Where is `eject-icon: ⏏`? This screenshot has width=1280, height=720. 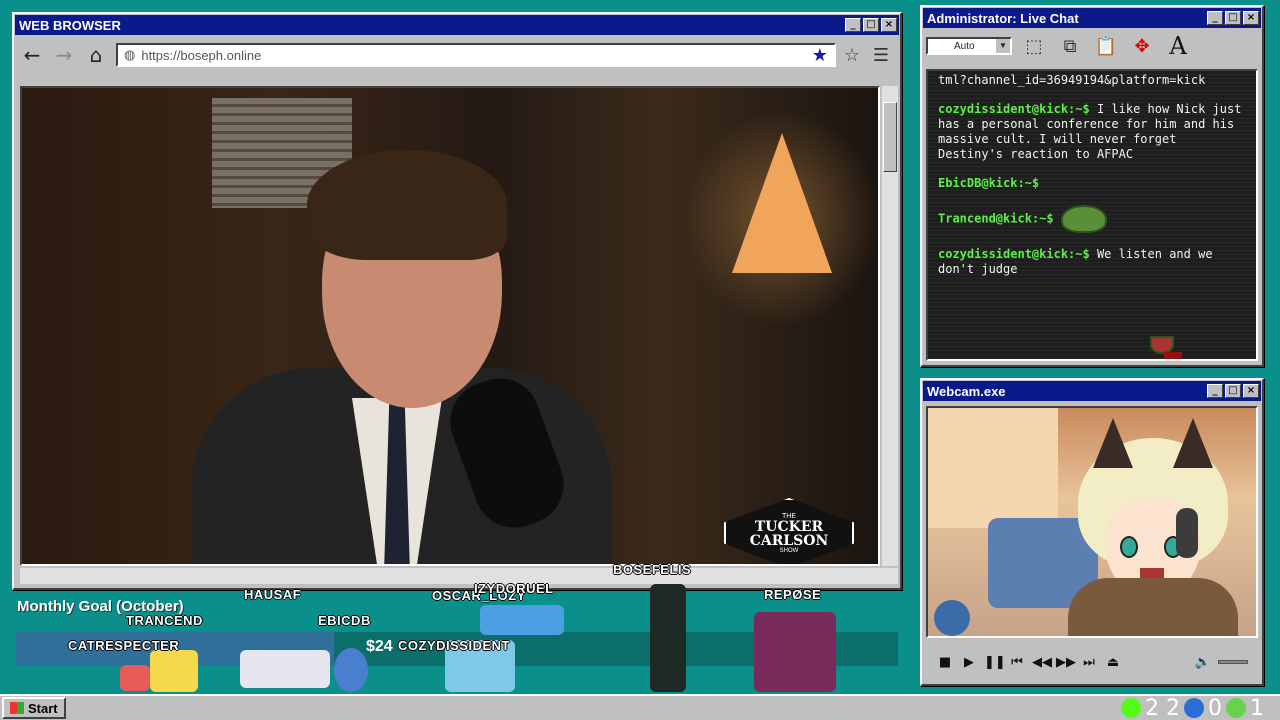
eject-icon: ⏏ is located at coordinates (1113, 662).